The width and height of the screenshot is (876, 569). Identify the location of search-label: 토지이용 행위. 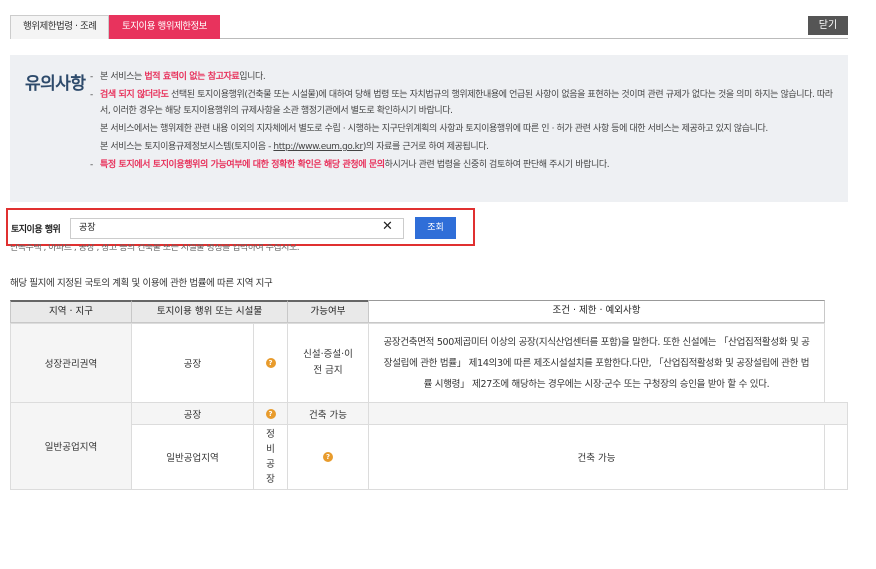
(36, 230).